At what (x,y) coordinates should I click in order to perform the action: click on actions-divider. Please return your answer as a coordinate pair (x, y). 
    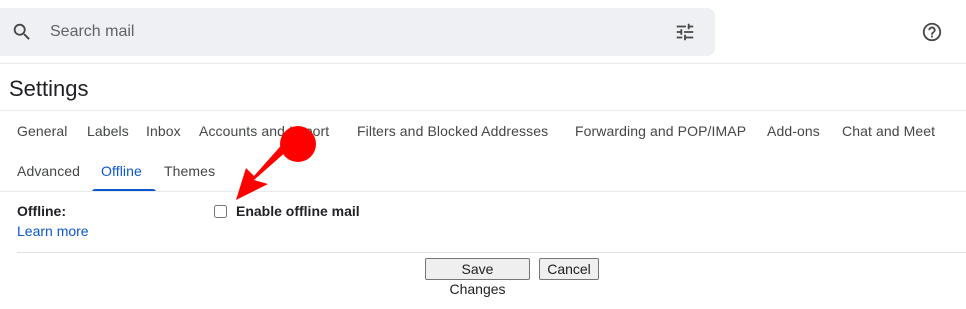
    Looking at the image, I should click on (491, 252).